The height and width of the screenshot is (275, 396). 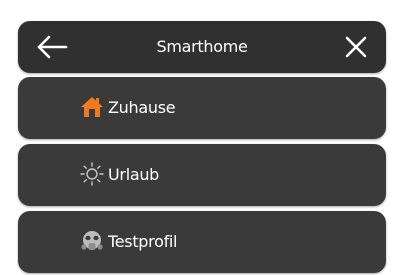 I want to click on profile-label: Testprofil, so click(x=143, y=241).